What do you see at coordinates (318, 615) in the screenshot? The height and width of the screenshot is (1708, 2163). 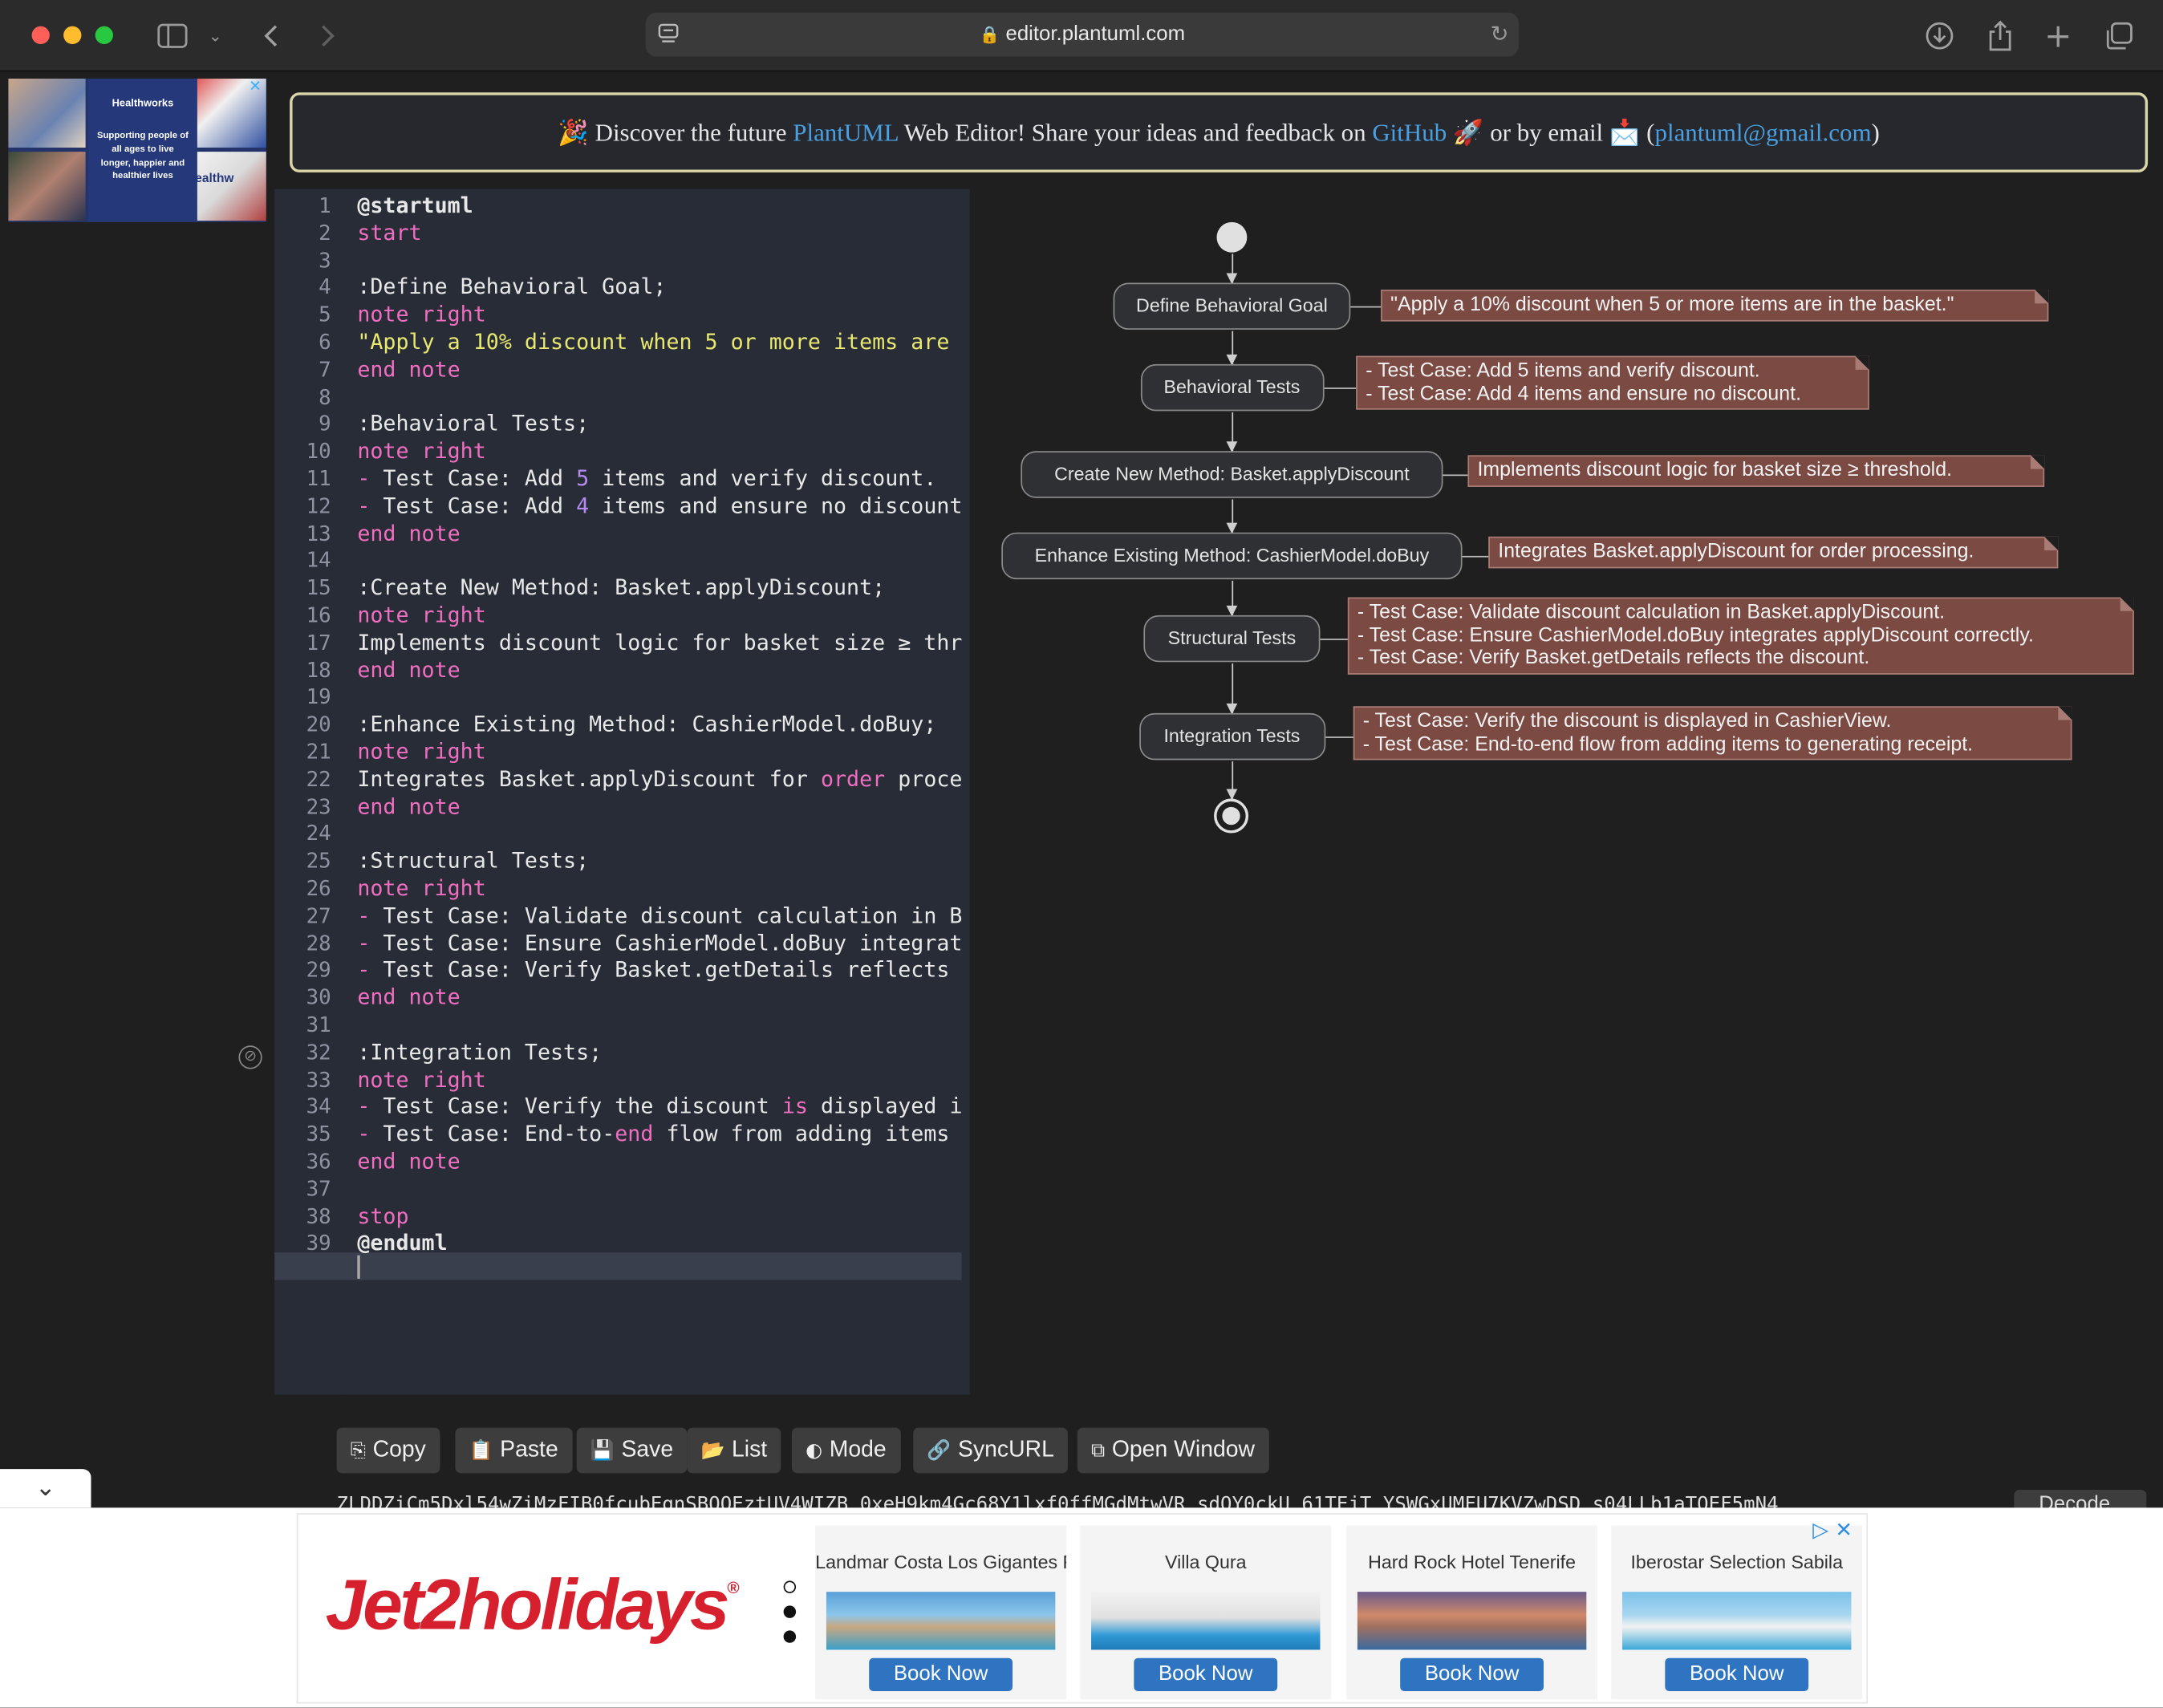 I see `line-number: 16` at bounding box center [318, 615].